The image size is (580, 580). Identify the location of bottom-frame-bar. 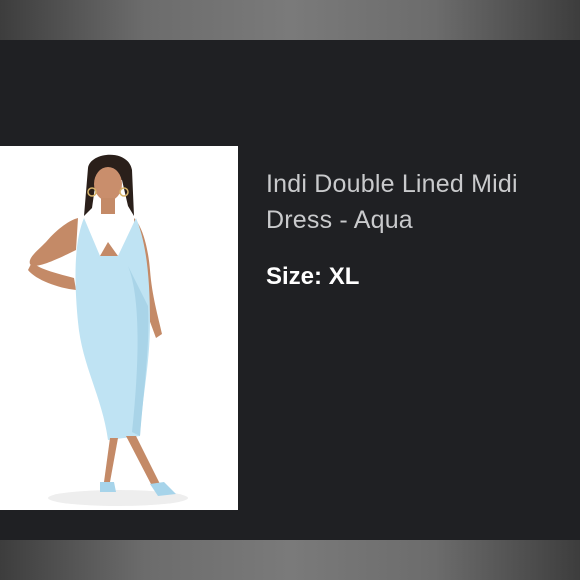
(290, 560).